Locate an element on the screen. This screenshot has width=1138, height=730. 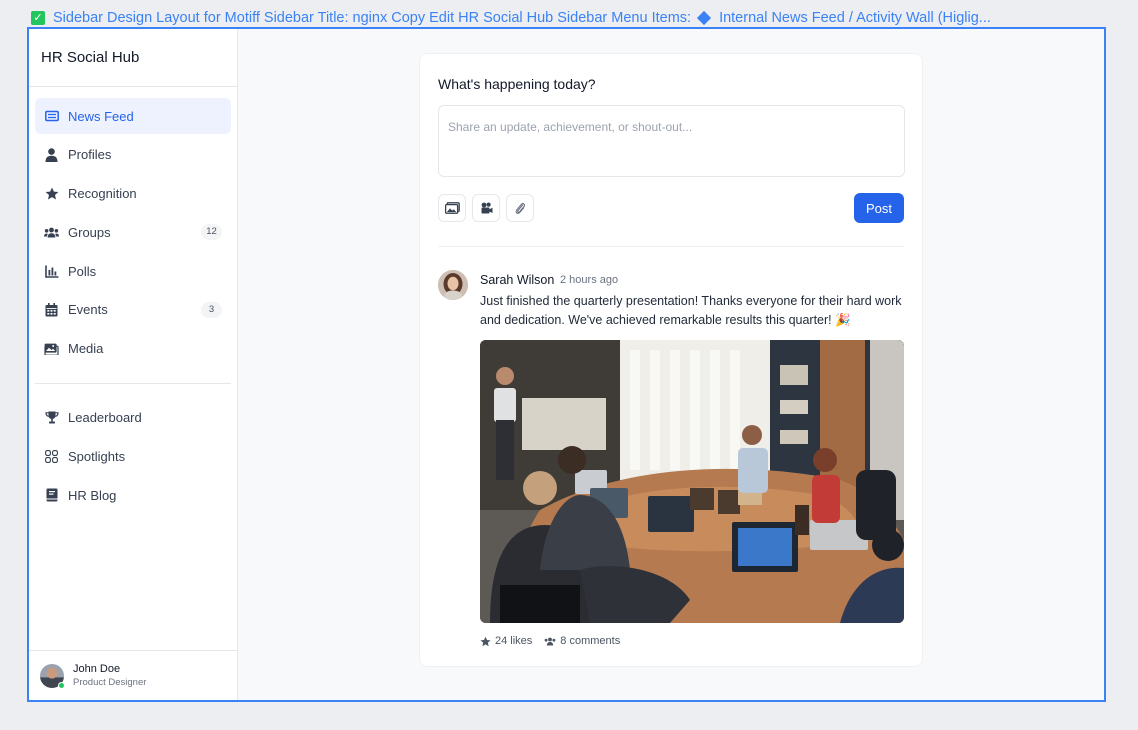
add-photo-button is located at coordinates (452, 208).